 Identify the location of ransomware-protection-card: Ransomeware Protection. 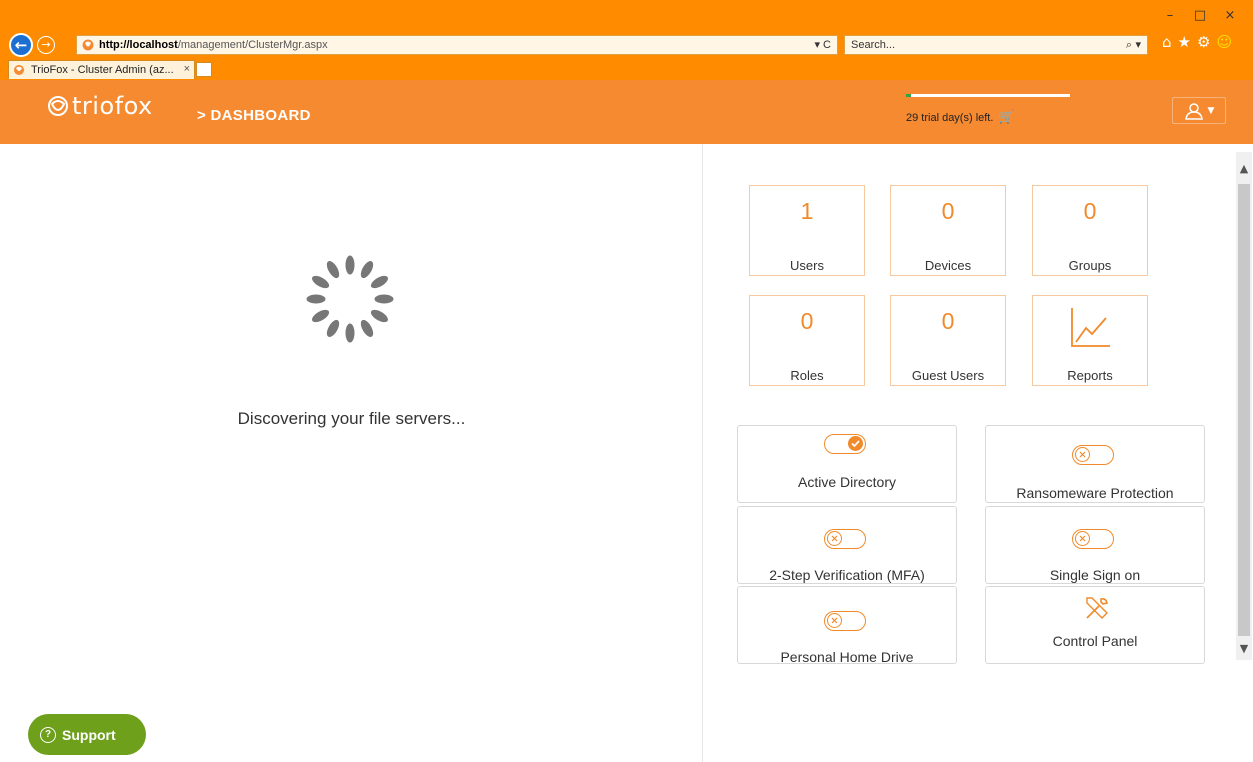
(1095, 464).